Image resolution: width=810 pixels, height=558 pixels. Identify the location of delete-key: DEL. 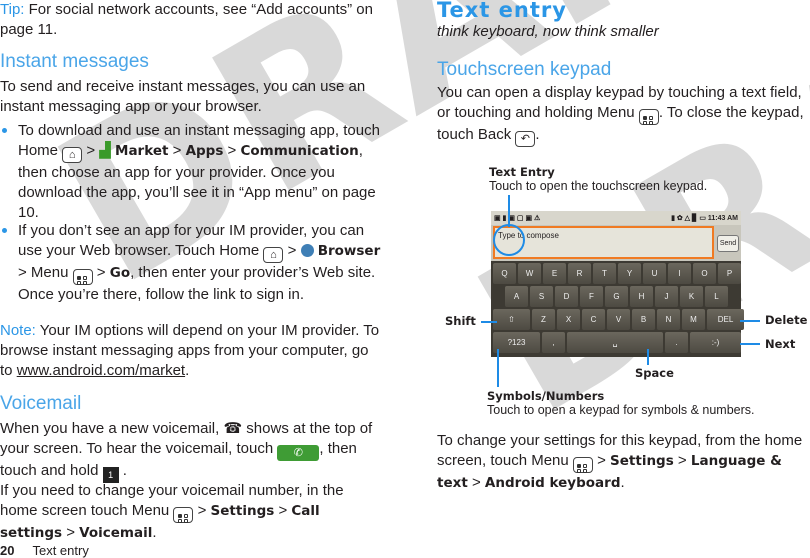
(725, 319).